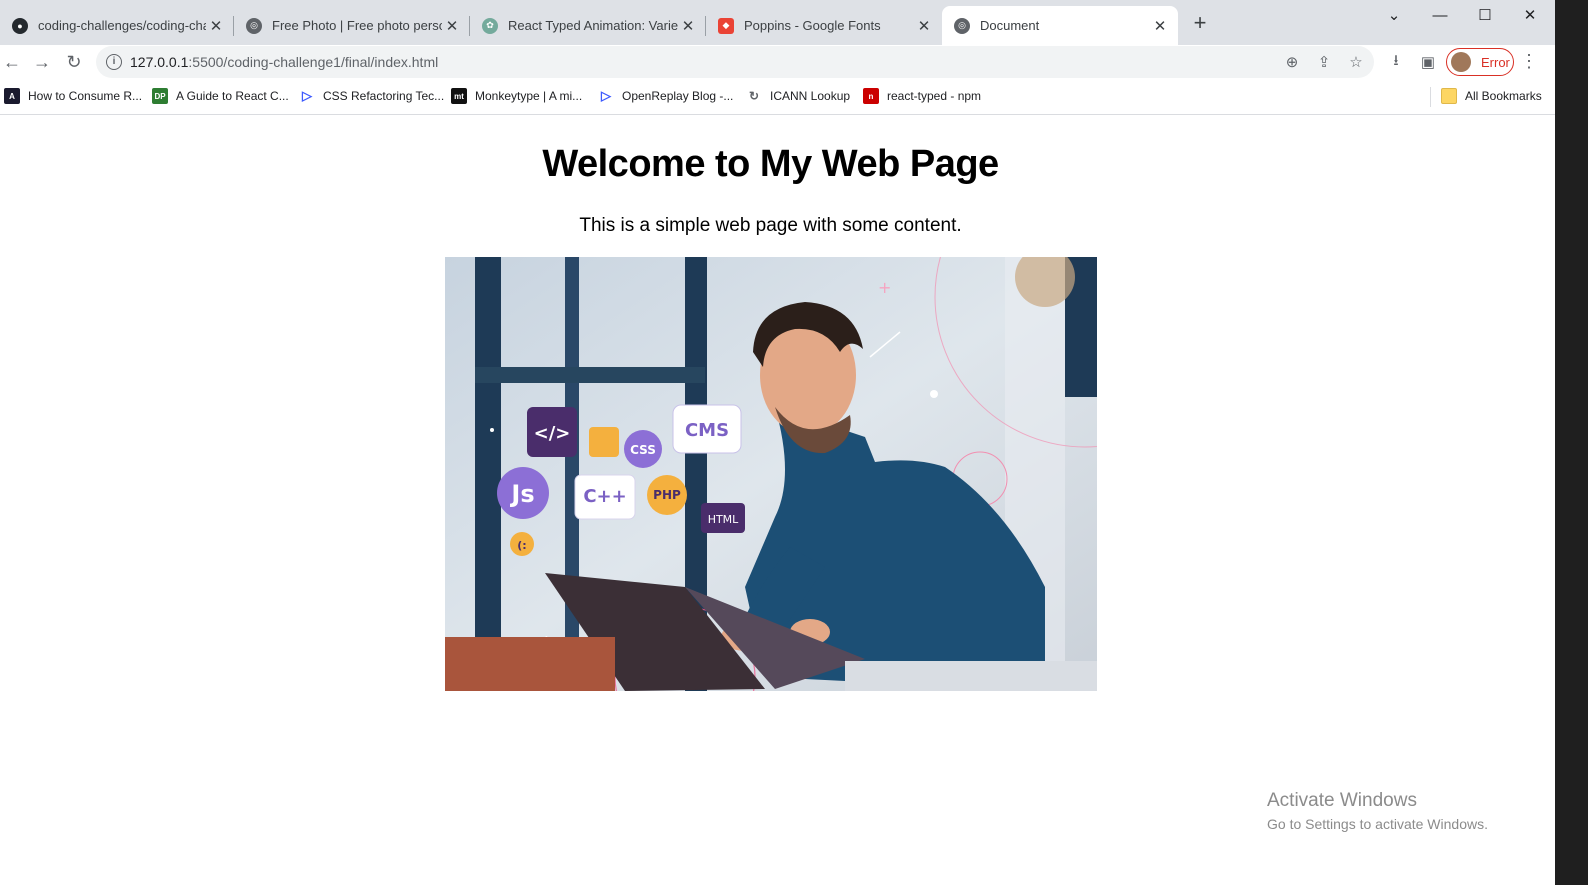 The width and height of the screenshot is (1588, 885). I want to click on bookmark-item: ↻ ICANN Lookup, so click(798, 96).